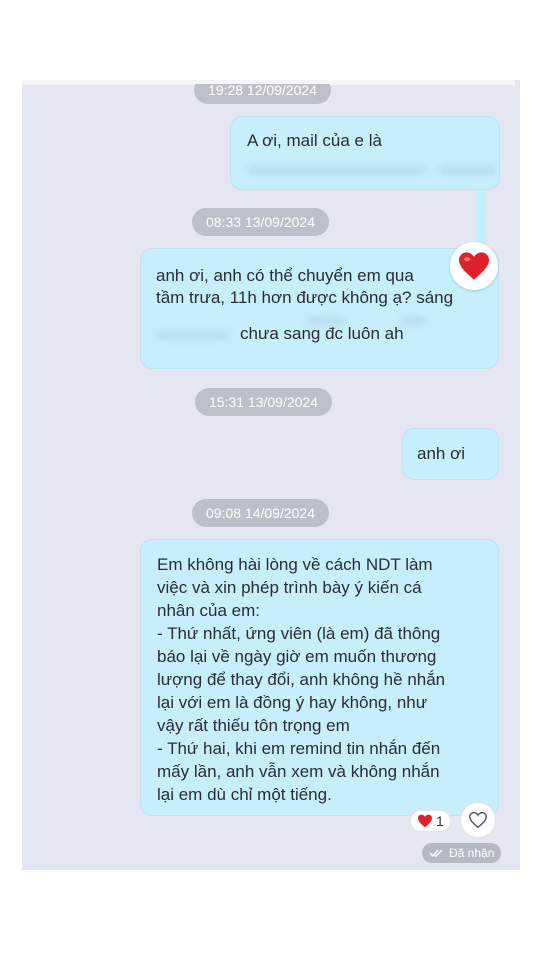  Describe the element at coordinates (292, 702) in the screenshot. I see `message-line: lại với em là đồng ý hay không, như` at that location.